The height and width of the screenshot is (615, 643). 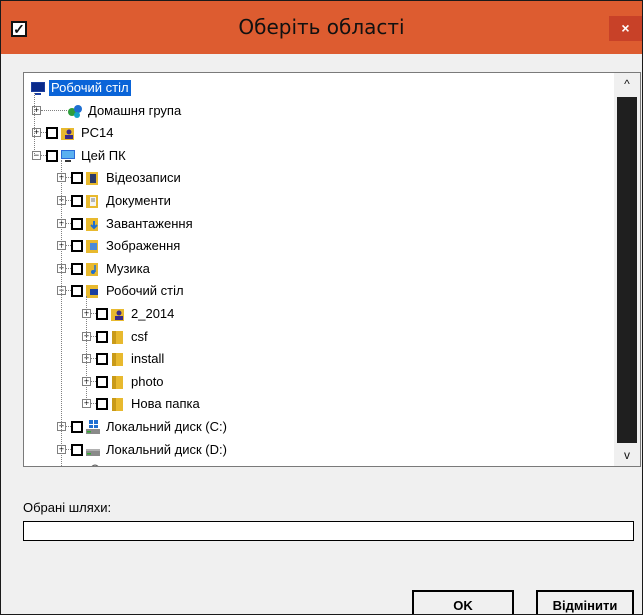 I want to click on tree-item-label: photo, so click(x=147, y=381).